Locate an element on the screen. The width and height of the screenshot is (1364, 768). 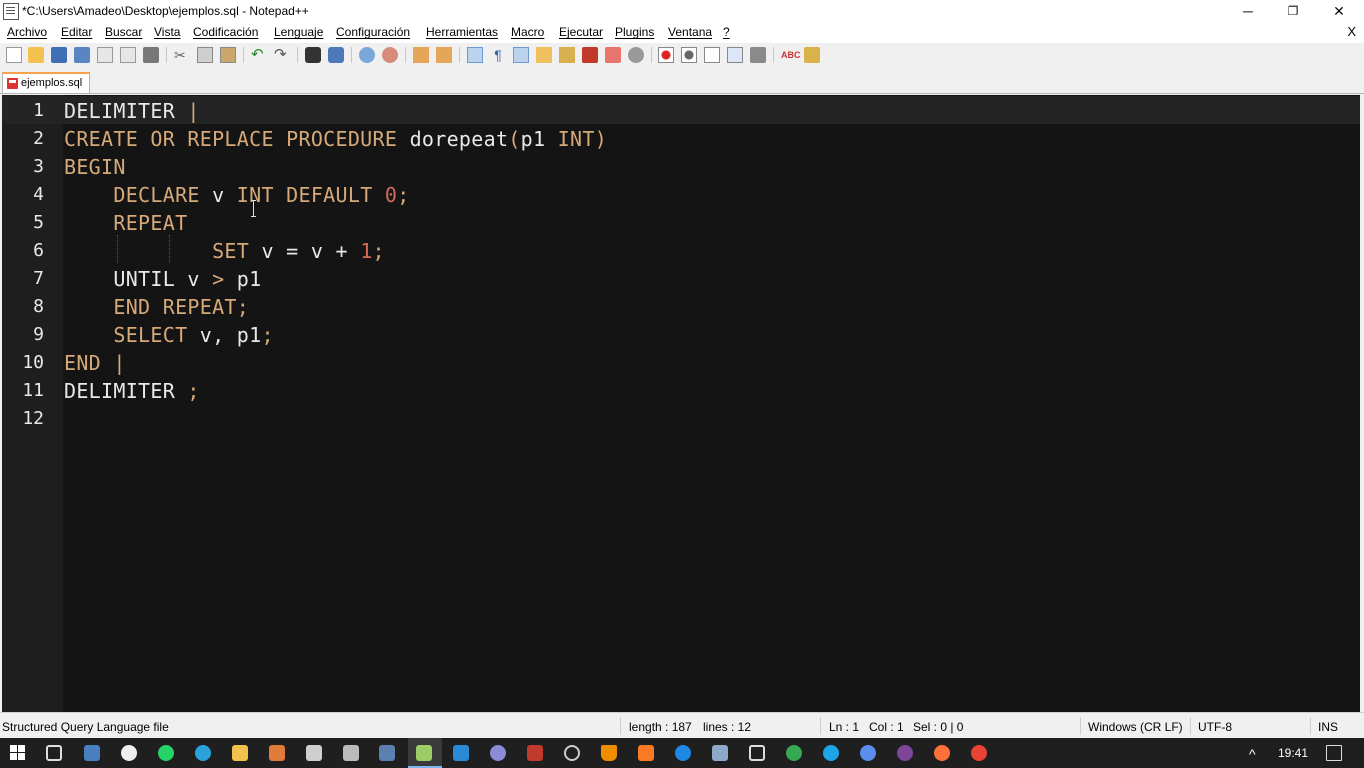
code-line: 12 is located at coordinates (681, 418).